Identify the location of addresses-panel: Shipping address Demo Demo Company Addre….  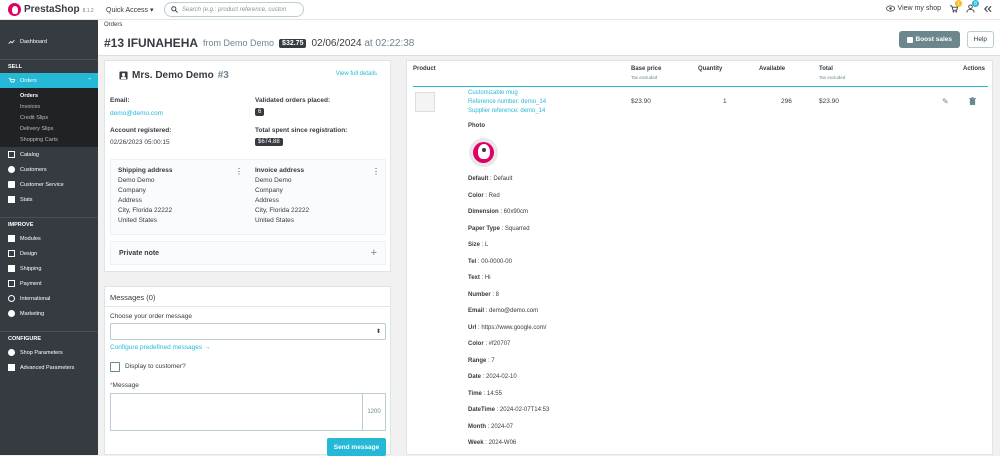
(248, 197).